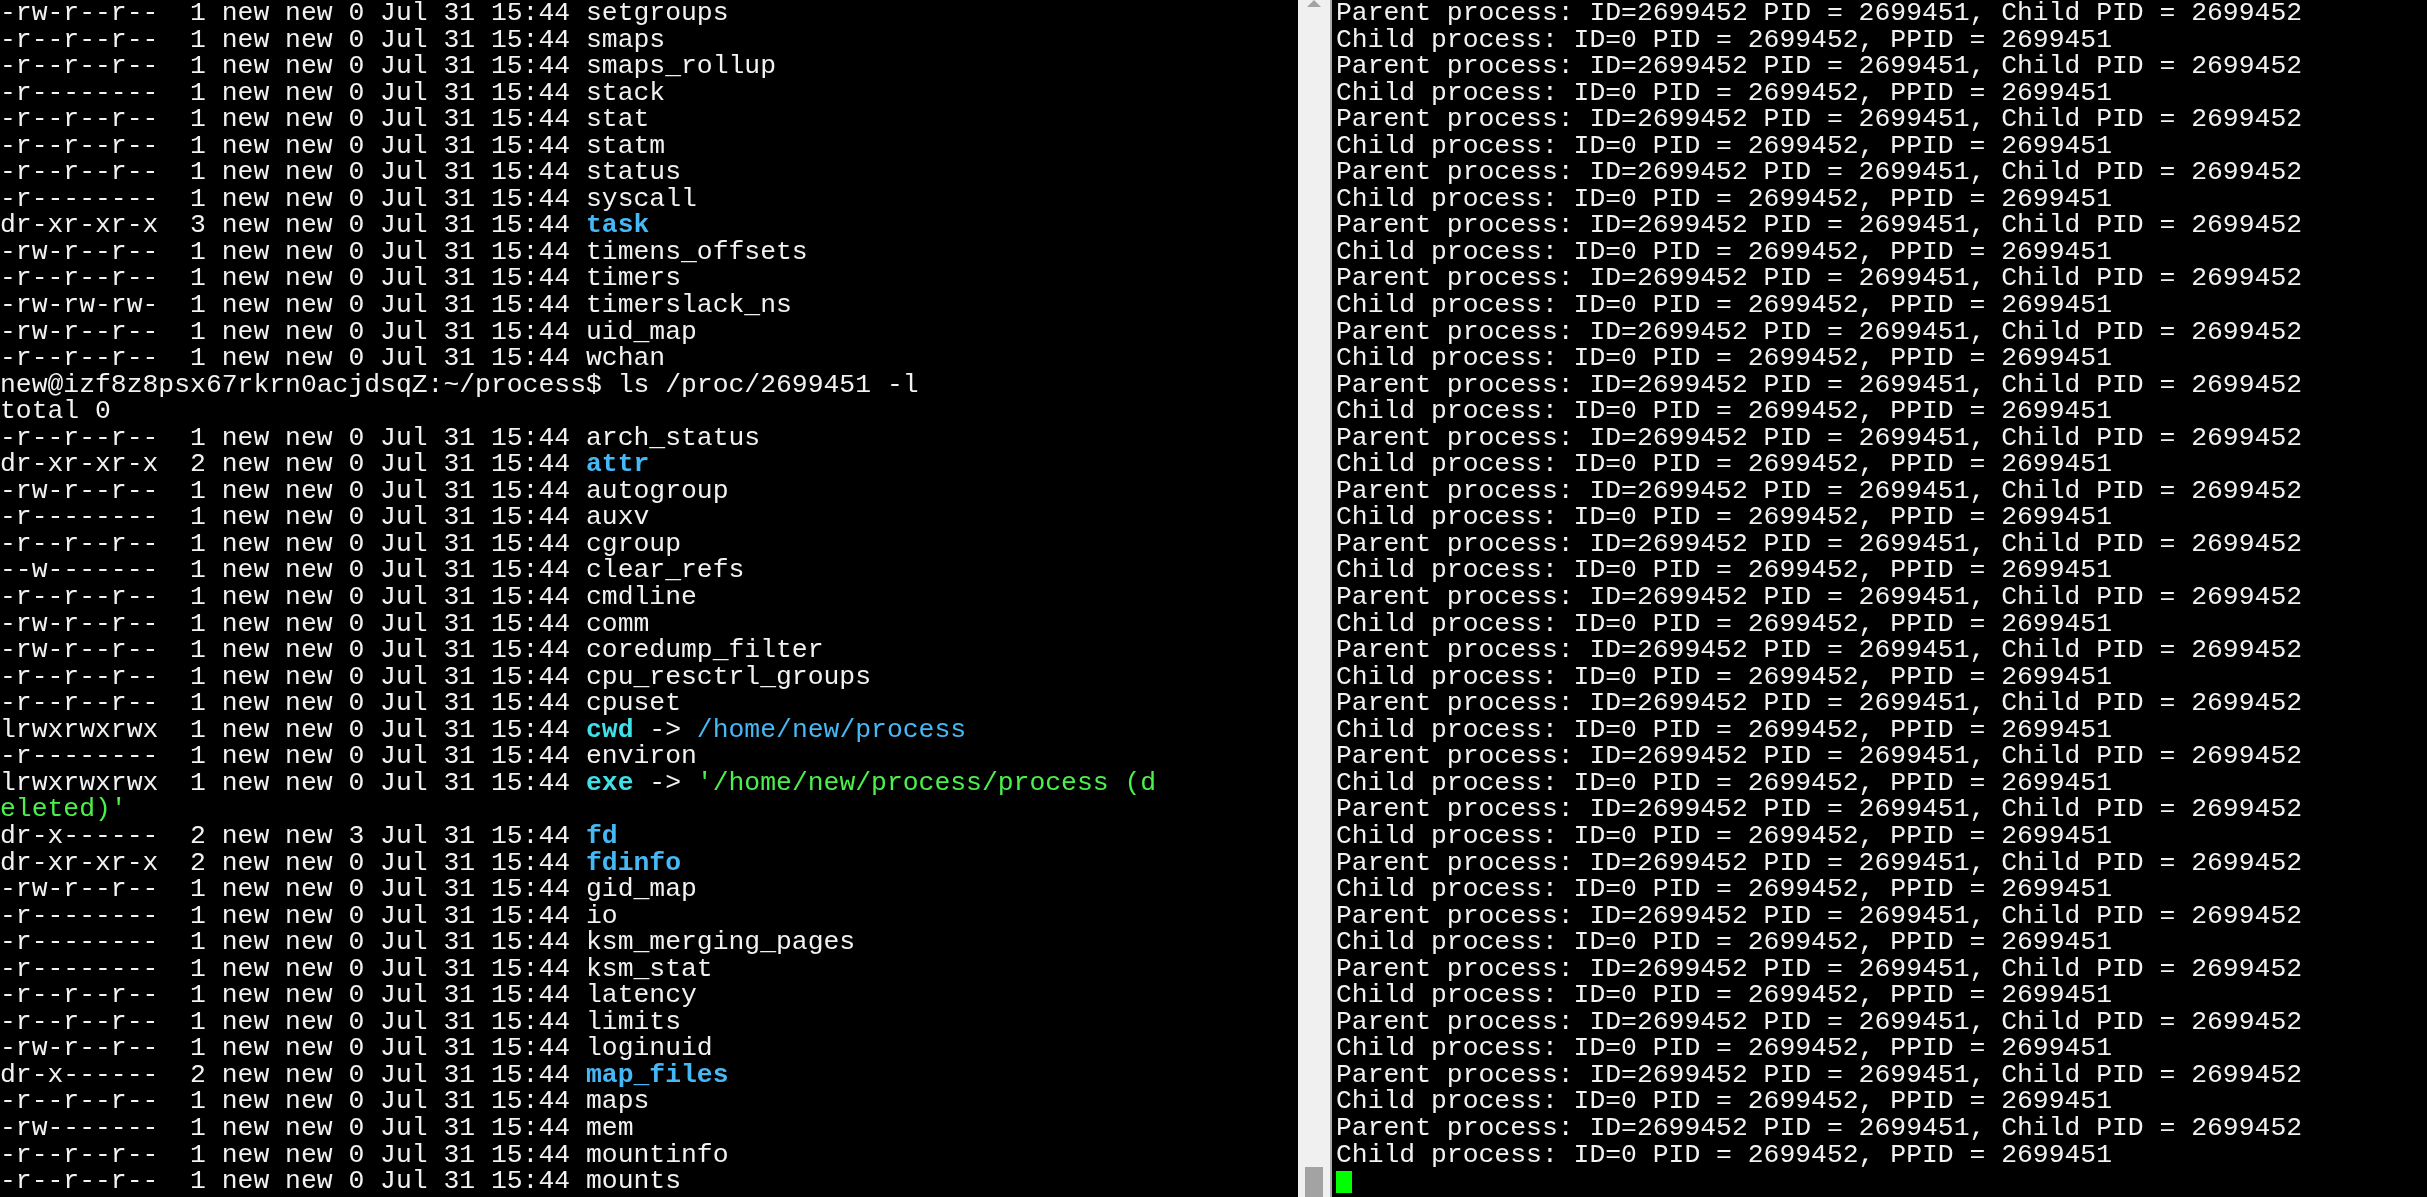  I want to click on link-name: cwd, so click(609, 730).